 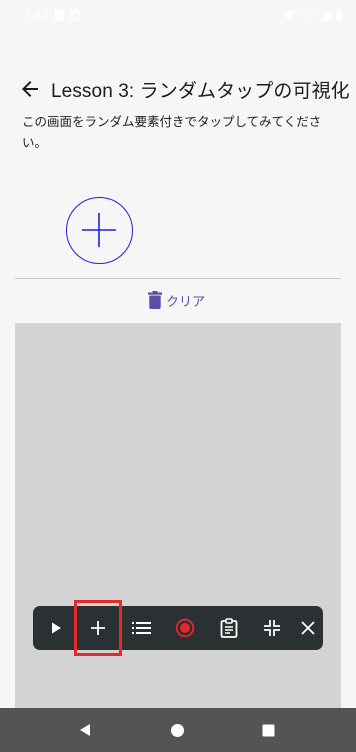 I want to click on list-icon, so click(x=141, y=628).